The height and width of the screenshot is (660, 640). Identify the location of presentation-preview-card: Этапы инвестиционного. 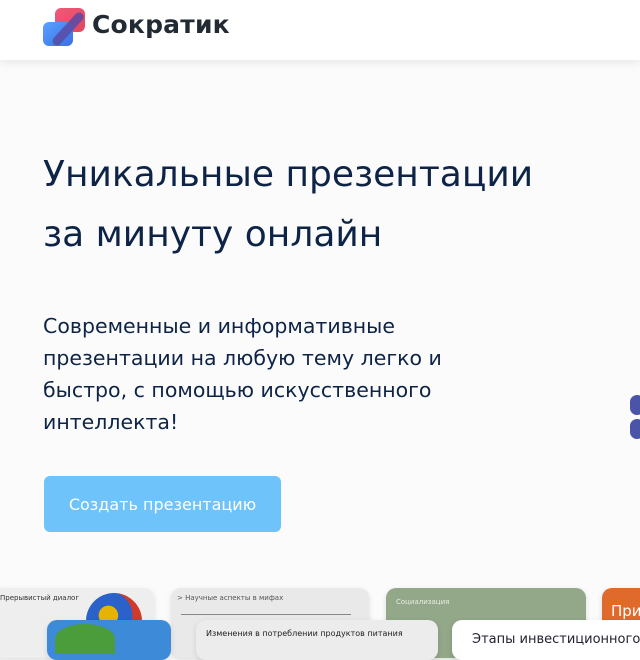
(546, 640).